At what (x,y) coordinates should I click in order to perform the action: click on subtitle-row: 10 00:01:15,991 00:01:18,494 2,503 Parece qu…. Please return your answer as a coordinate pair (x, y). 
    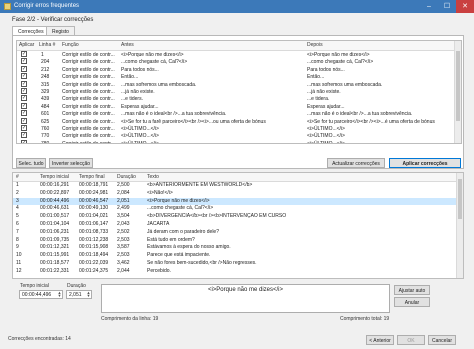
    Looking at the image, I should click on (235, 255).